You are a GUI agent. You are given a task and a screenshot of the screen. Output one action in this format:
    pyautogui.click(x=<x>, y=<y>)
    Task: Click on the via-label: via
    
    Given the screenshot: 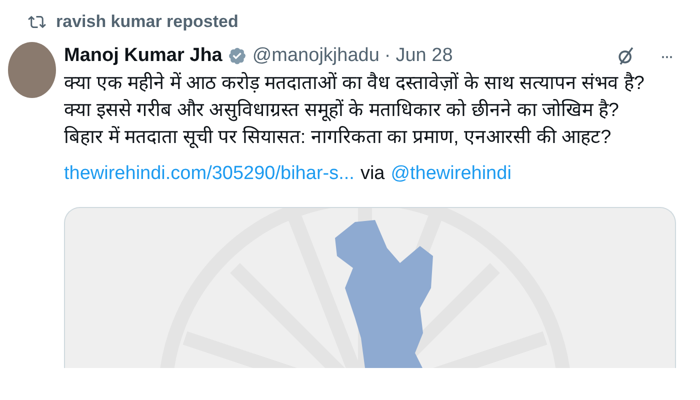 What is the action you would take?
    pyautogui.click(x=372, y=174)
    